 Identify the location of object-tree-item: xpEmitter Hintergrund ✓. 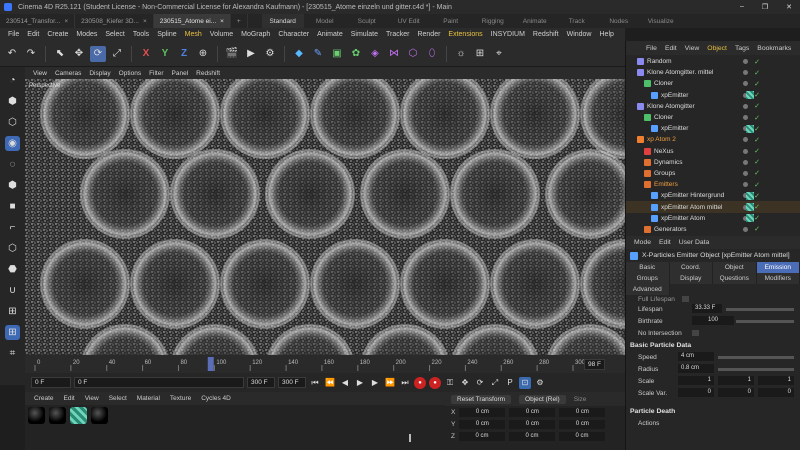
(713, 195).